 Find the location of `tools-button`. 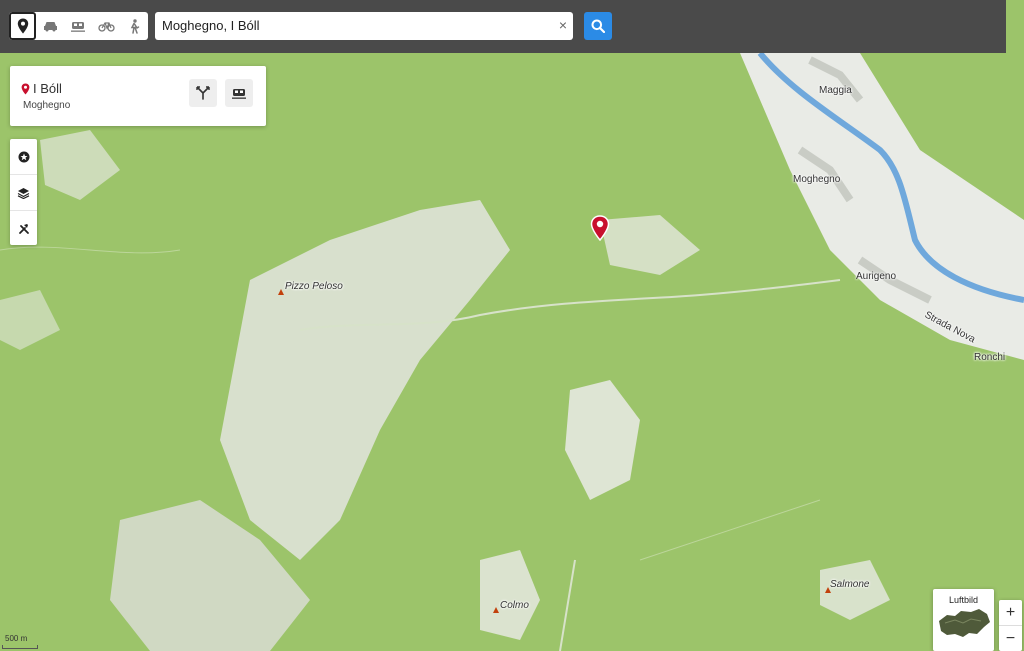

tools-button is located at coordinates (23, 228).